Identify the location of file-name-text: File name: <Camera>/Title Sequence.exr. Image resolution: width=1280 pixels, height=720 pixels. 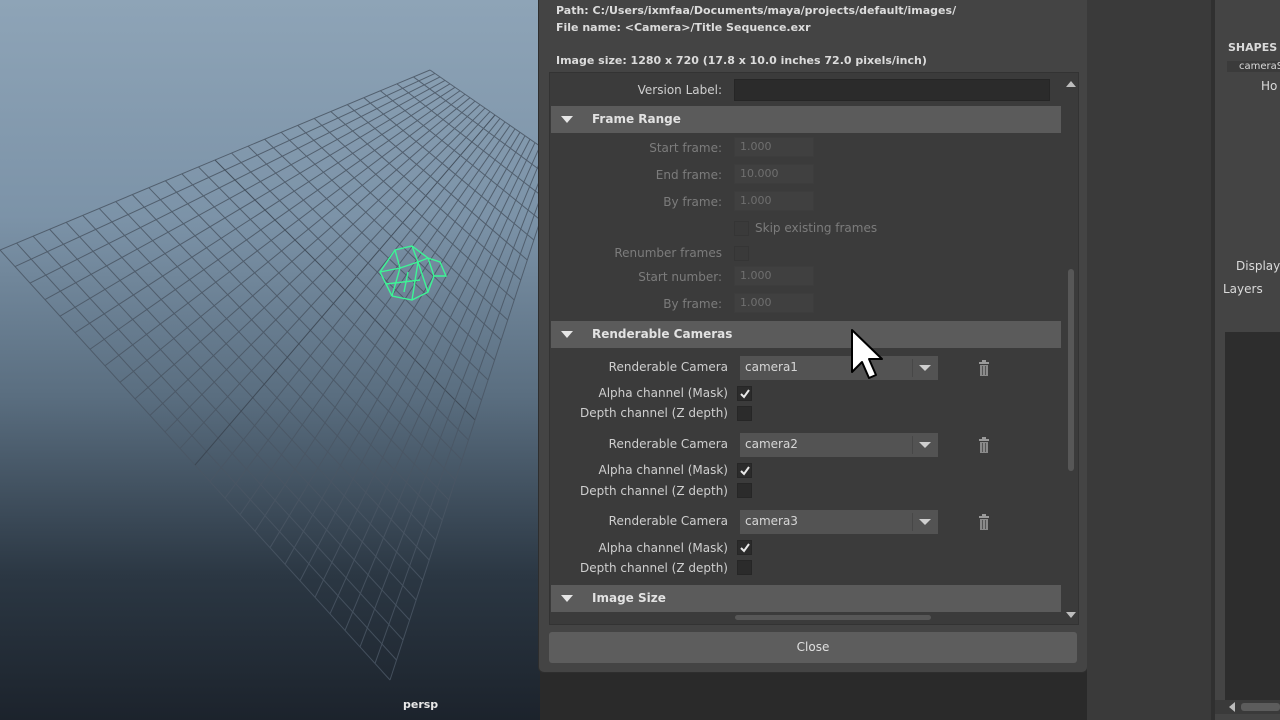
(683, 27).